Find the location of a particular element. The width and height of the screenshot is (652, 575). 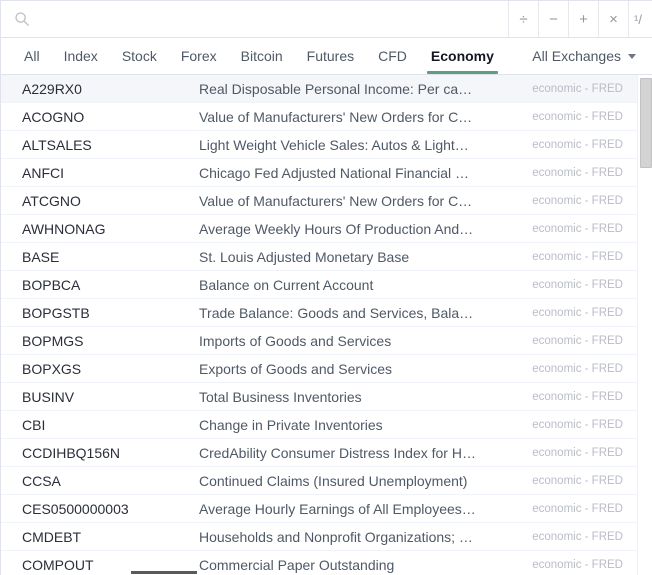

search-input is located at coordinates (273, 19).